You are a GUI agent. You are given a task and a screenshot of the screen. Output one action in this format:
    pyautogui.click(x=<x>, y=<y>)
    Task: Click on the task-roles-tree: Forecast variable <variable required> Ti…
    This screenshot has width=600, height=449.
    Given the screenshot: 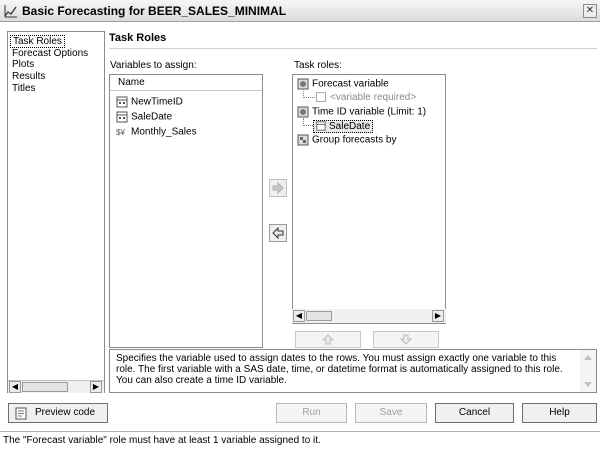 What is the action you would take?
    pyautogui.click(x=369, y=199)
    